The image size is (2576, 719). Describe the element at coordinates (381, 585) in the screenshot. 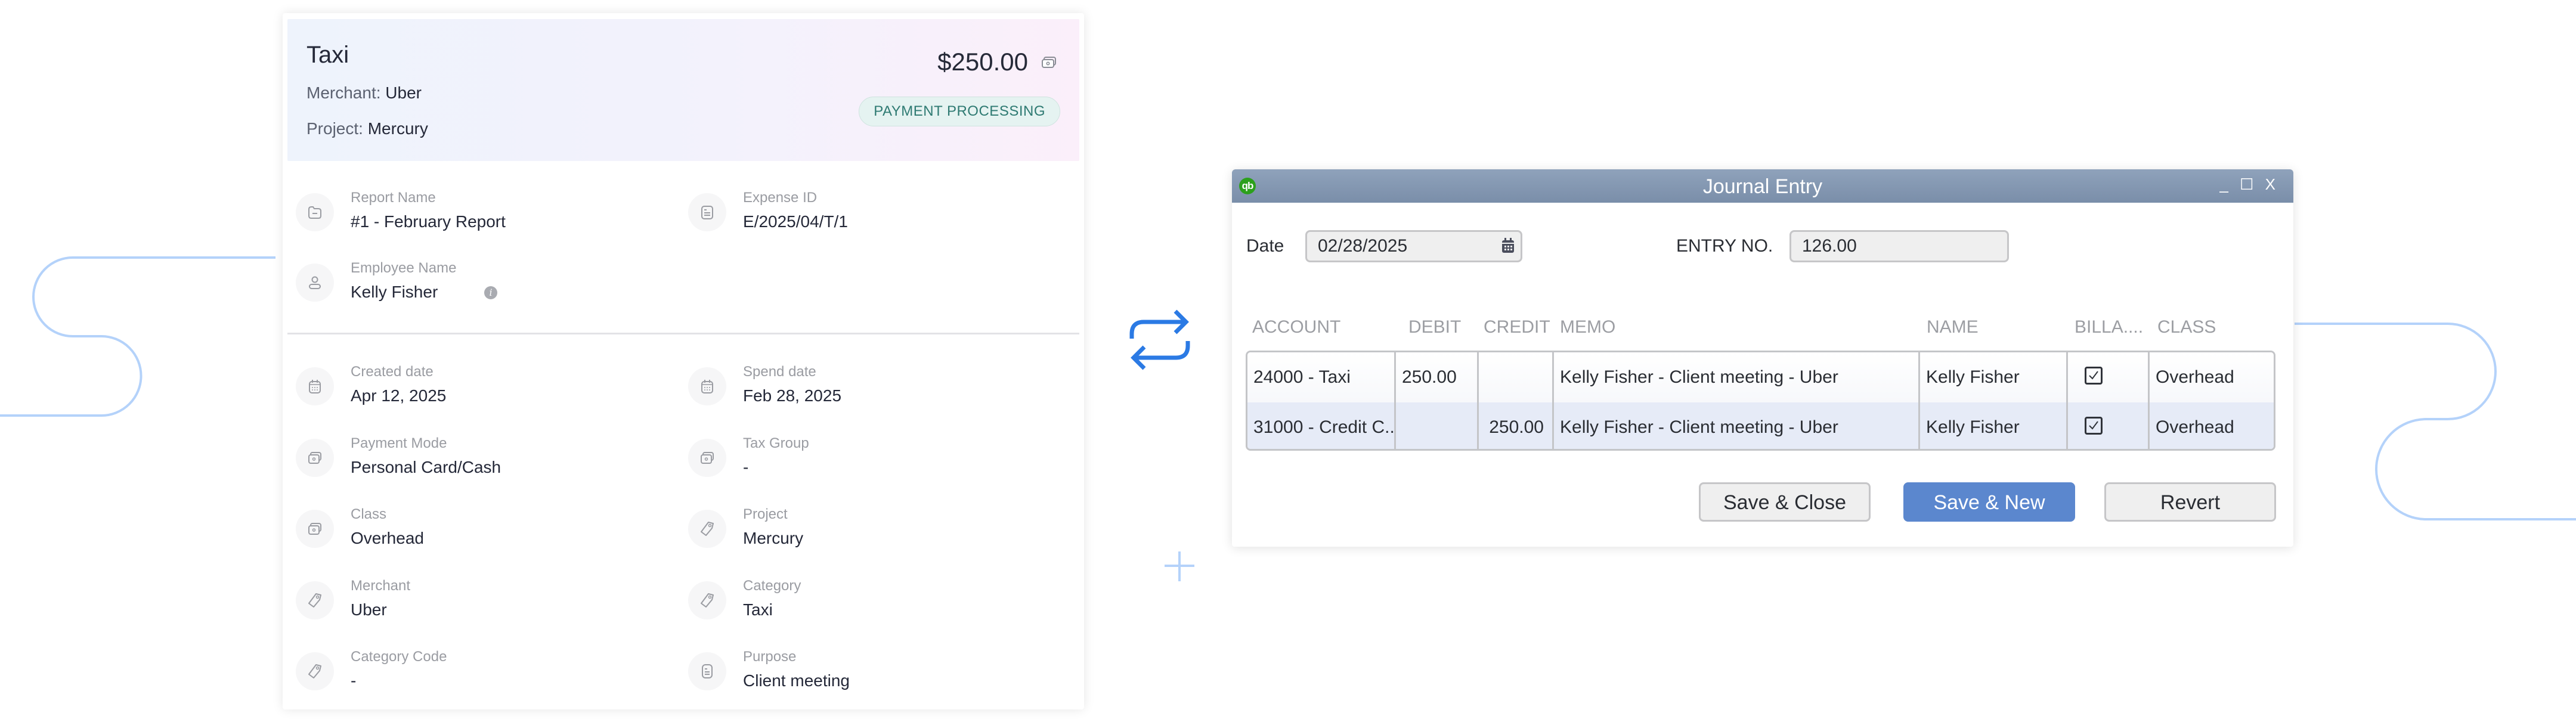

I see `field-label: Merchant` at that location.